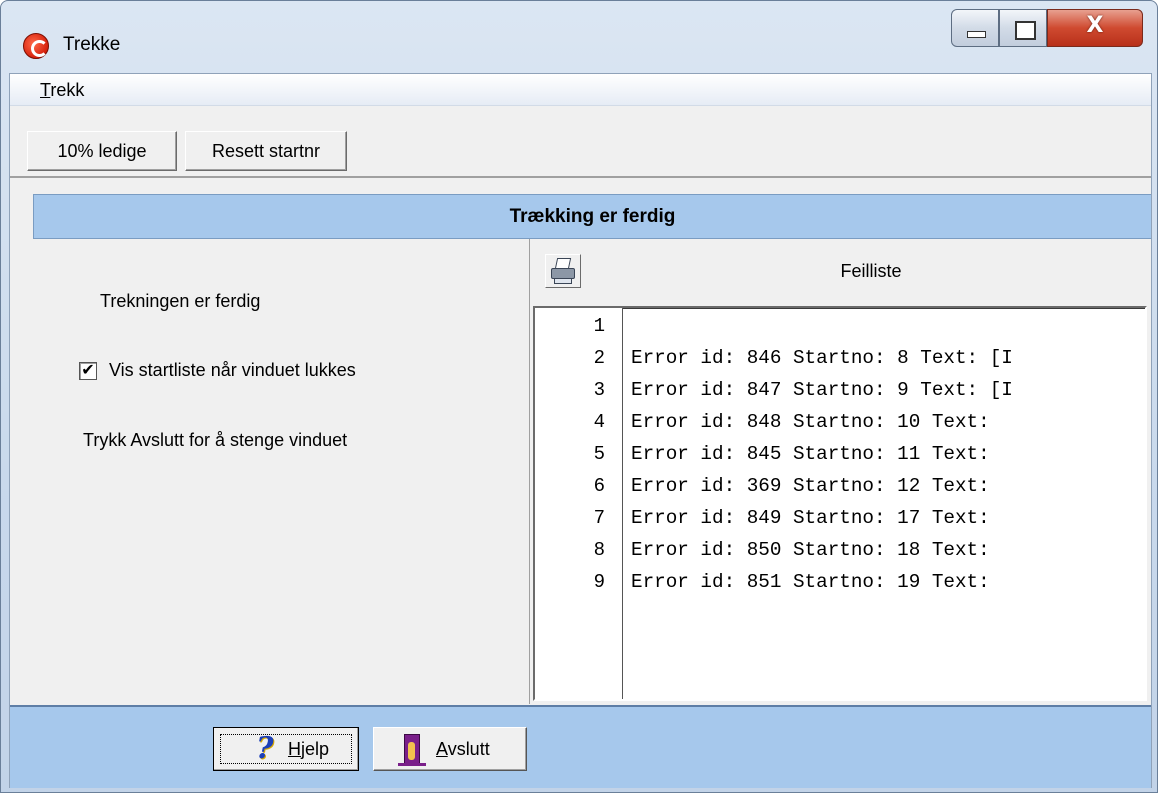 This screenshot has height=793, width=1158. What do you see at coordinates (315, 749) in the screenshot?
I see `help-label-rest: jelp` at bounding box center [315, 749].